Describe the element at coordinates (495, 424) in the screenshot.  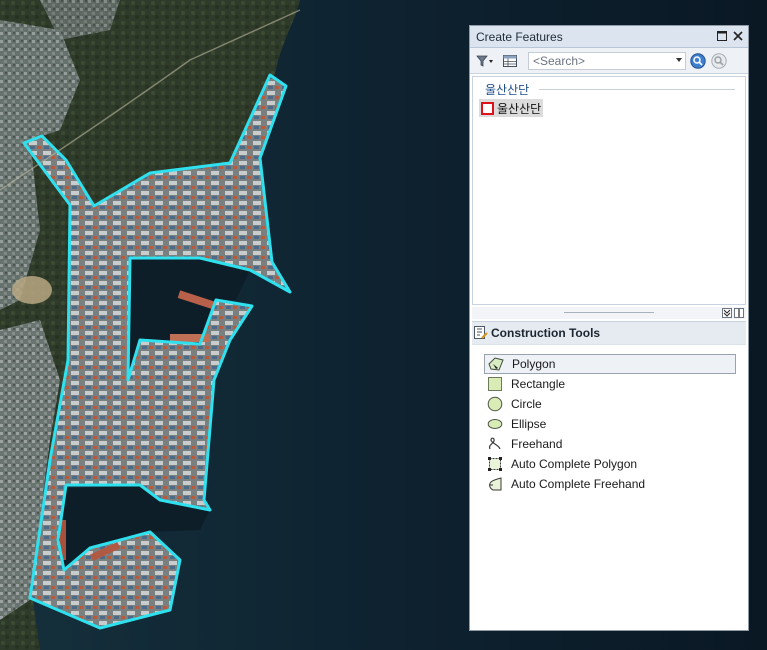
I see `ellipse-icon` at that location.